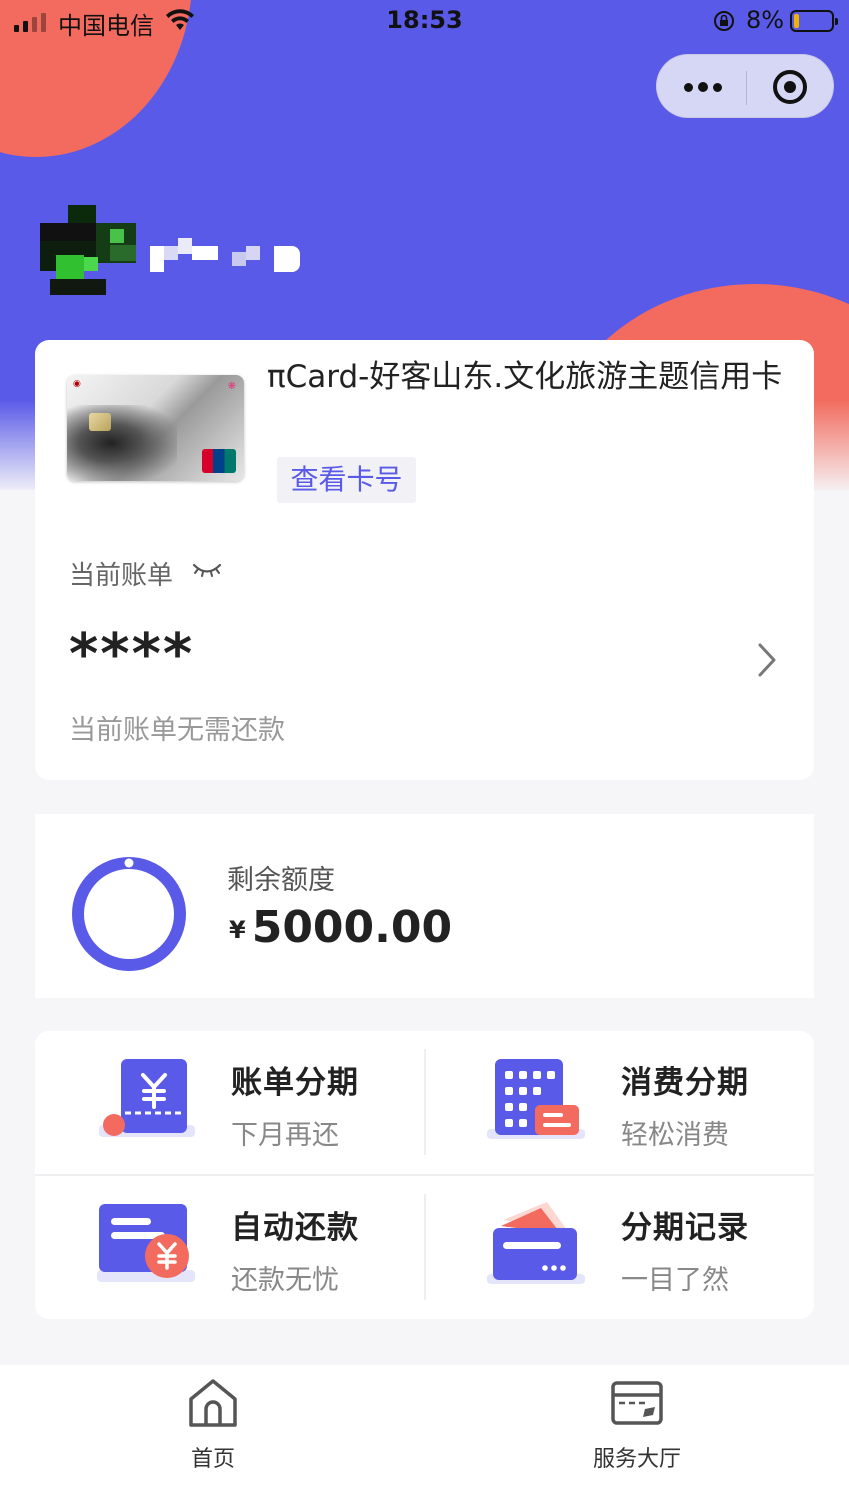 The image size is (849, 1509). I want to click on auto-repay-icon, so click(146, 1243).